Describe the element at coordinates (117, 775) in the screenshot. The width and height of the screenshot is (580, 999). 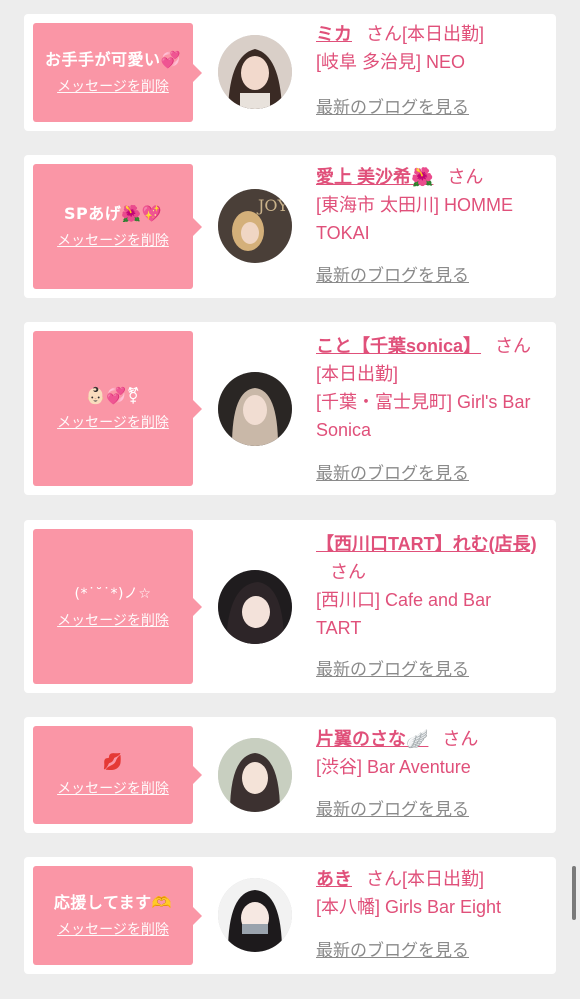
I see `message-bubble: 💋 メッセージを削除` at that location.